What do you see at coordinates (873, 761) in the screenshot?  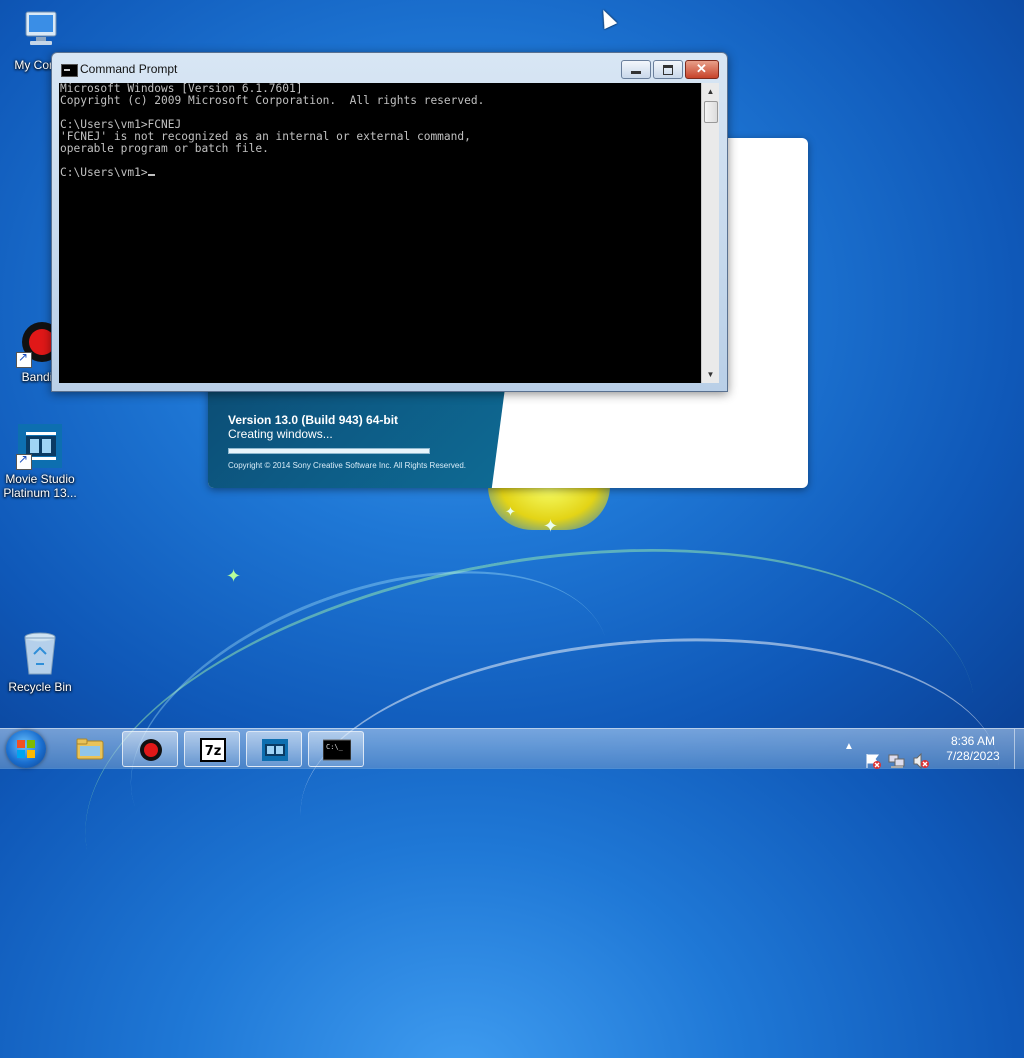 I see `action-center-flag-icon` at bounding box center [873, 761].